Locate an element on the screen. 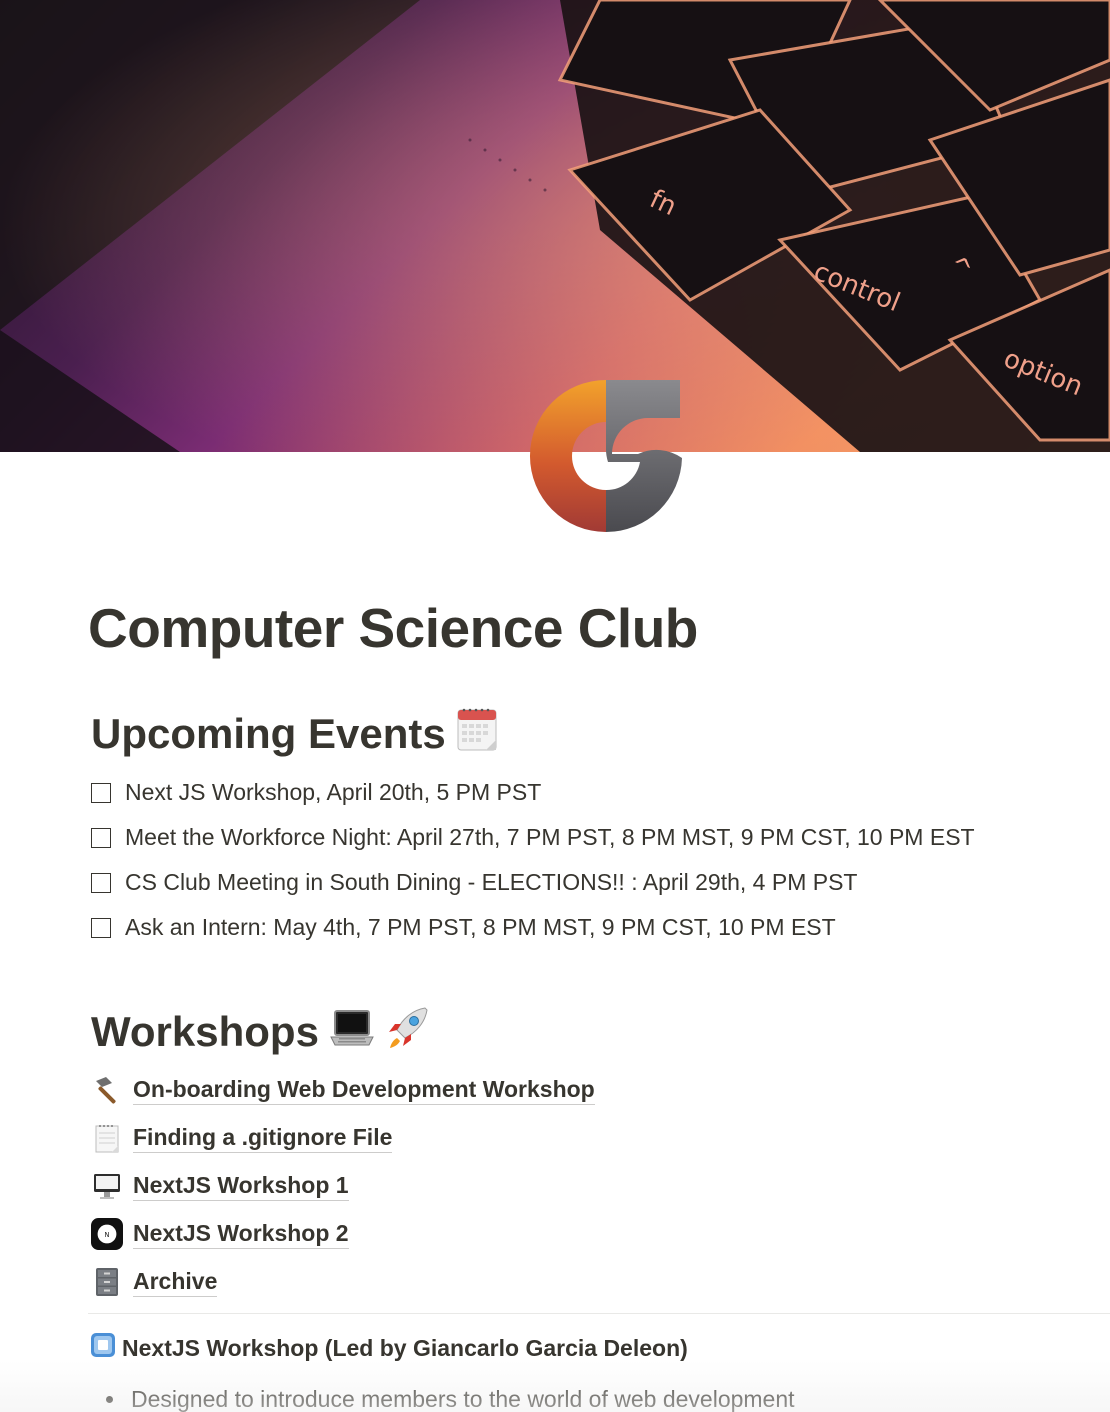  laptop-icon is located at coordinates (352, 1032).